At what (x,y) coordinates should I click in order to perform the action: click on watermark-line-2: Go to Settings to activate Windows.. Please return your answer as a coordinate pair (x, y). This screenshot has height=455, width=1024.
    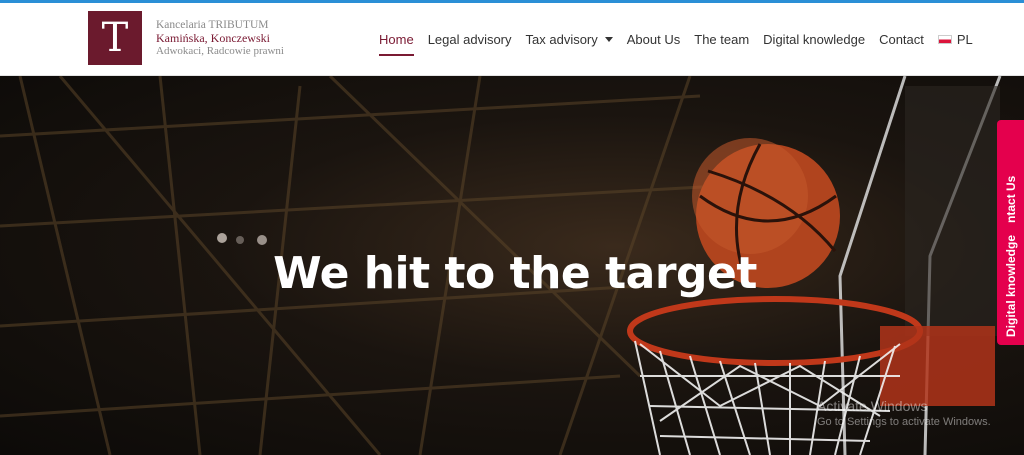
    Looking at the image, I should click on (904, 422).